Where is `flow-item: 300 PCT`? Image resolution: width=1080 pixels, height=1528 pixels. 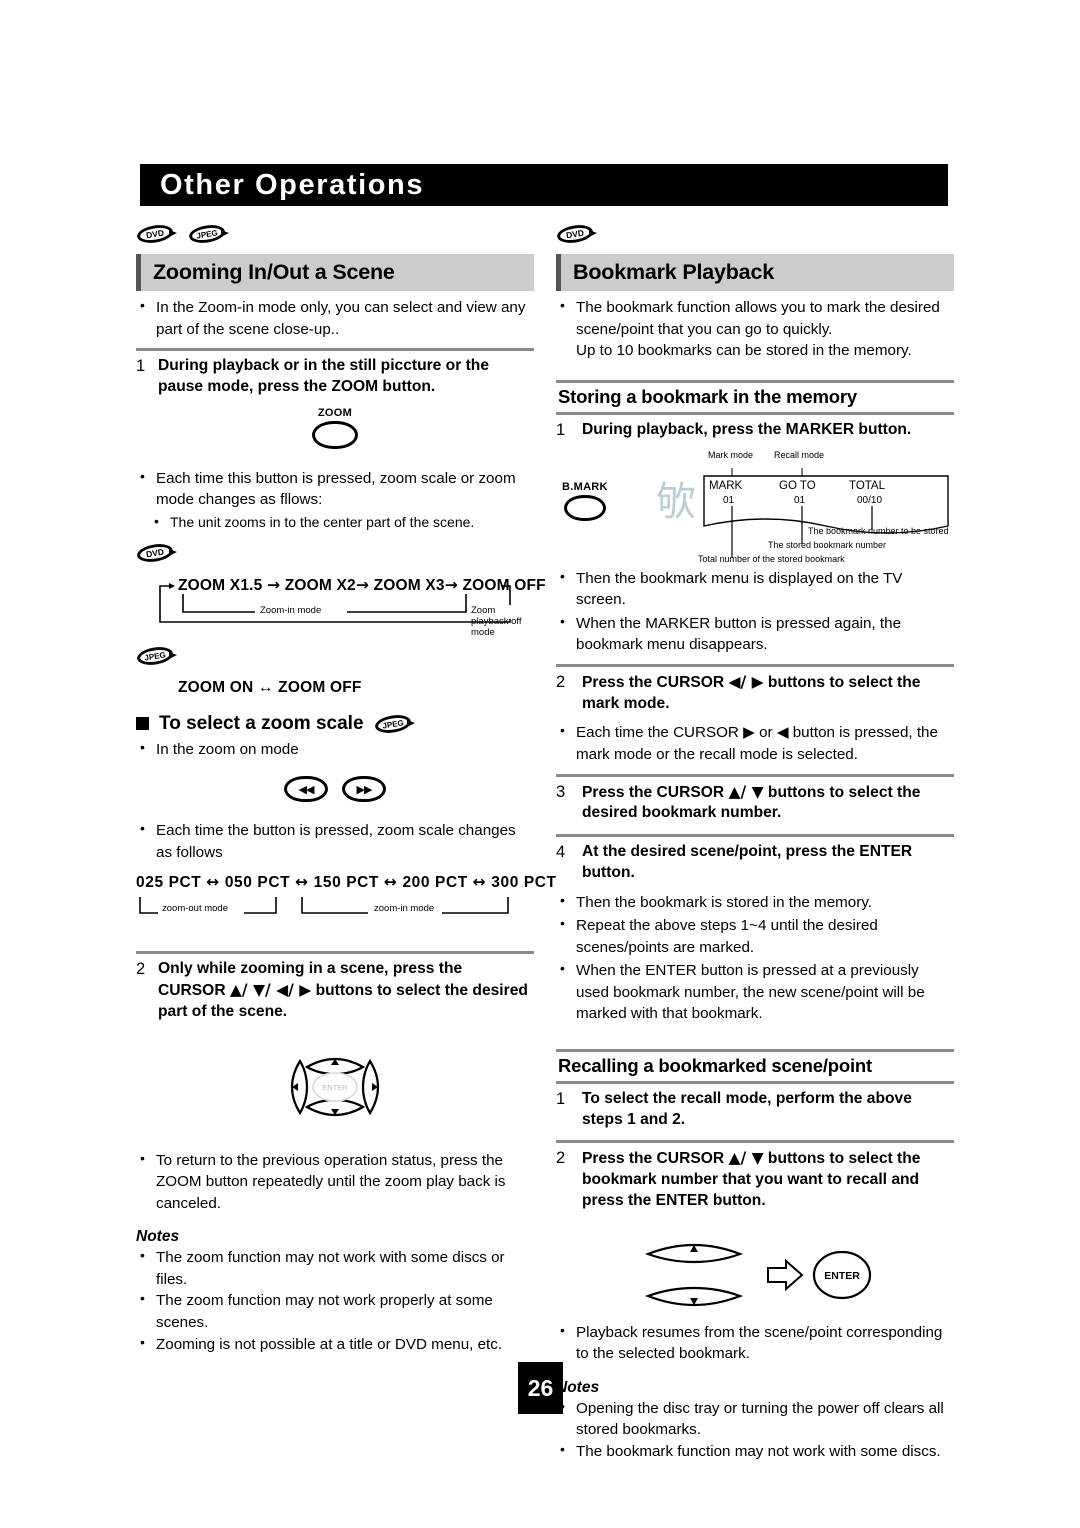
flow-item: 300 PCT is located at coordinates (524, 883).